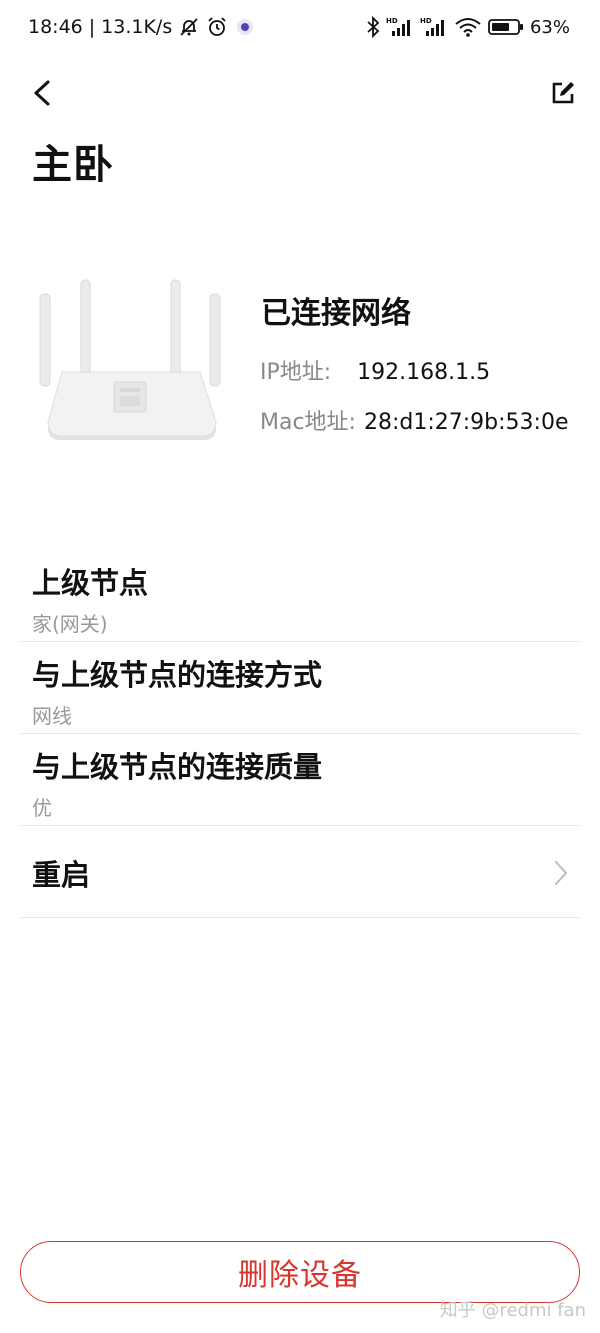  I want to click on edit-icon, so click(563, 93).